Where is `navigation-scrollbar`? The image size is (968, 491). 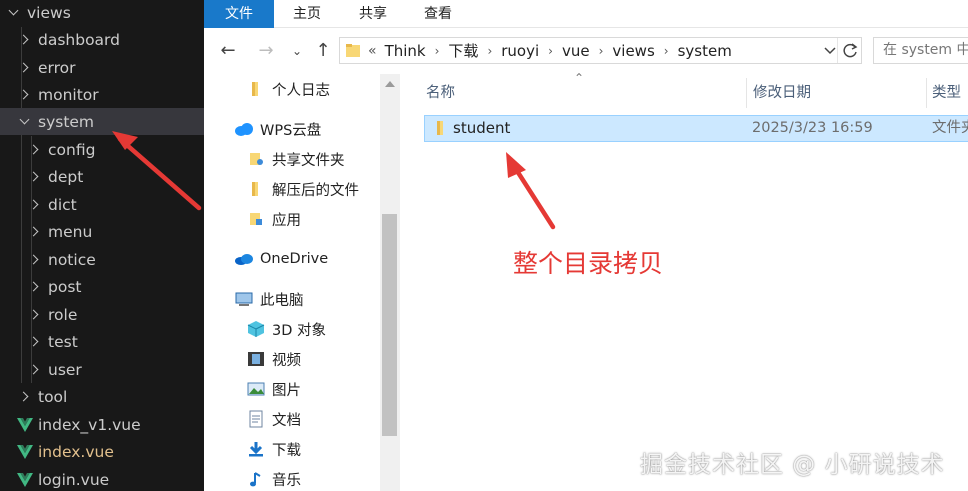 navigation-scrollbar is located at coordinates (390, 282).